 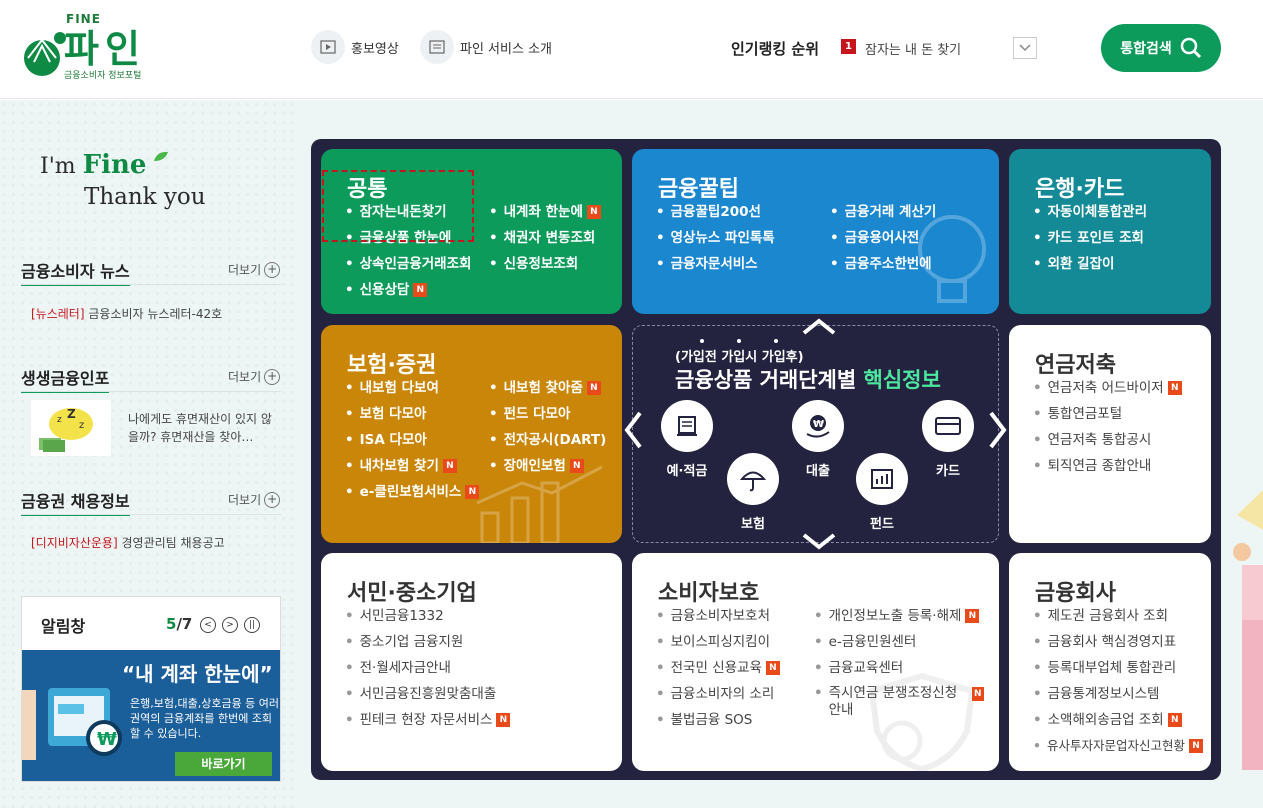 What do you see at coordinates (883, 238) in the screenshot?
I see `link-glossary: 금융용어사전` at bounding box center [883, 238].